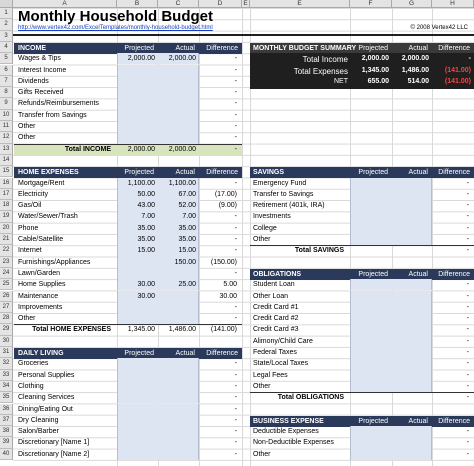 Image resolution: width=474 pixels, height=466 pixels. What do you see at coordinates (6, 4) in the screenshot?
I see `select-all-corner` at bounding box center [6, 4].